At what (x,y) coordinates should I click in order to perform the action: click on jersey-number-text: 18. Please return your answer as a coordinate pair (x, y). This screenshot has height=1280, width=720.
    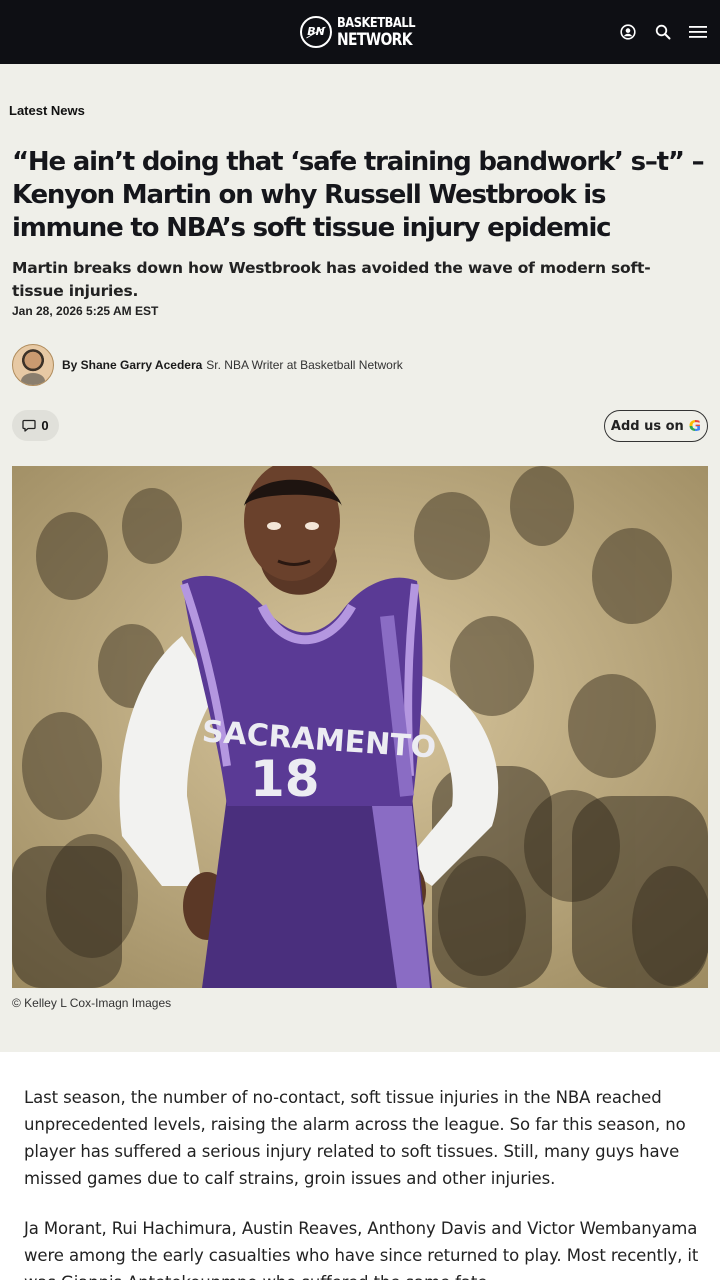
    Looking at the image, I should click on (285, 779).